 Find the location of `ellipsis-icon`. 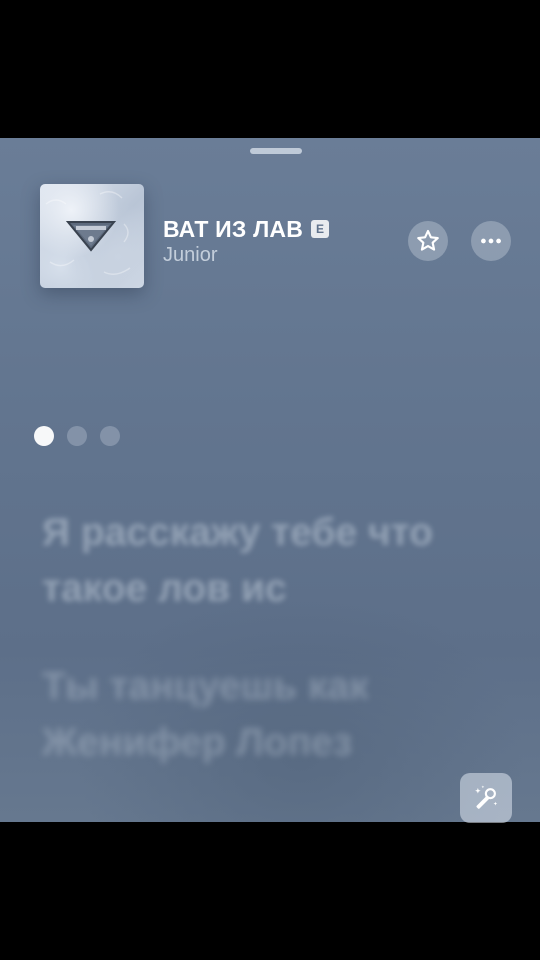

ellipsis-icon is located at coordinates (491, 241).